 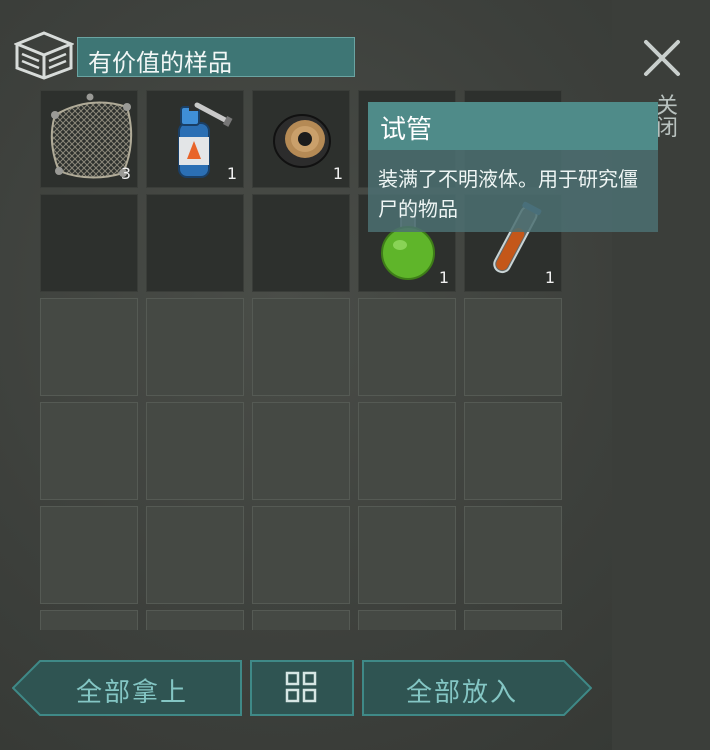 What do you see at coordinates (89, 139) in the screenshot?
I see `inventory-slot: 3` at bounding box center [89, 139].